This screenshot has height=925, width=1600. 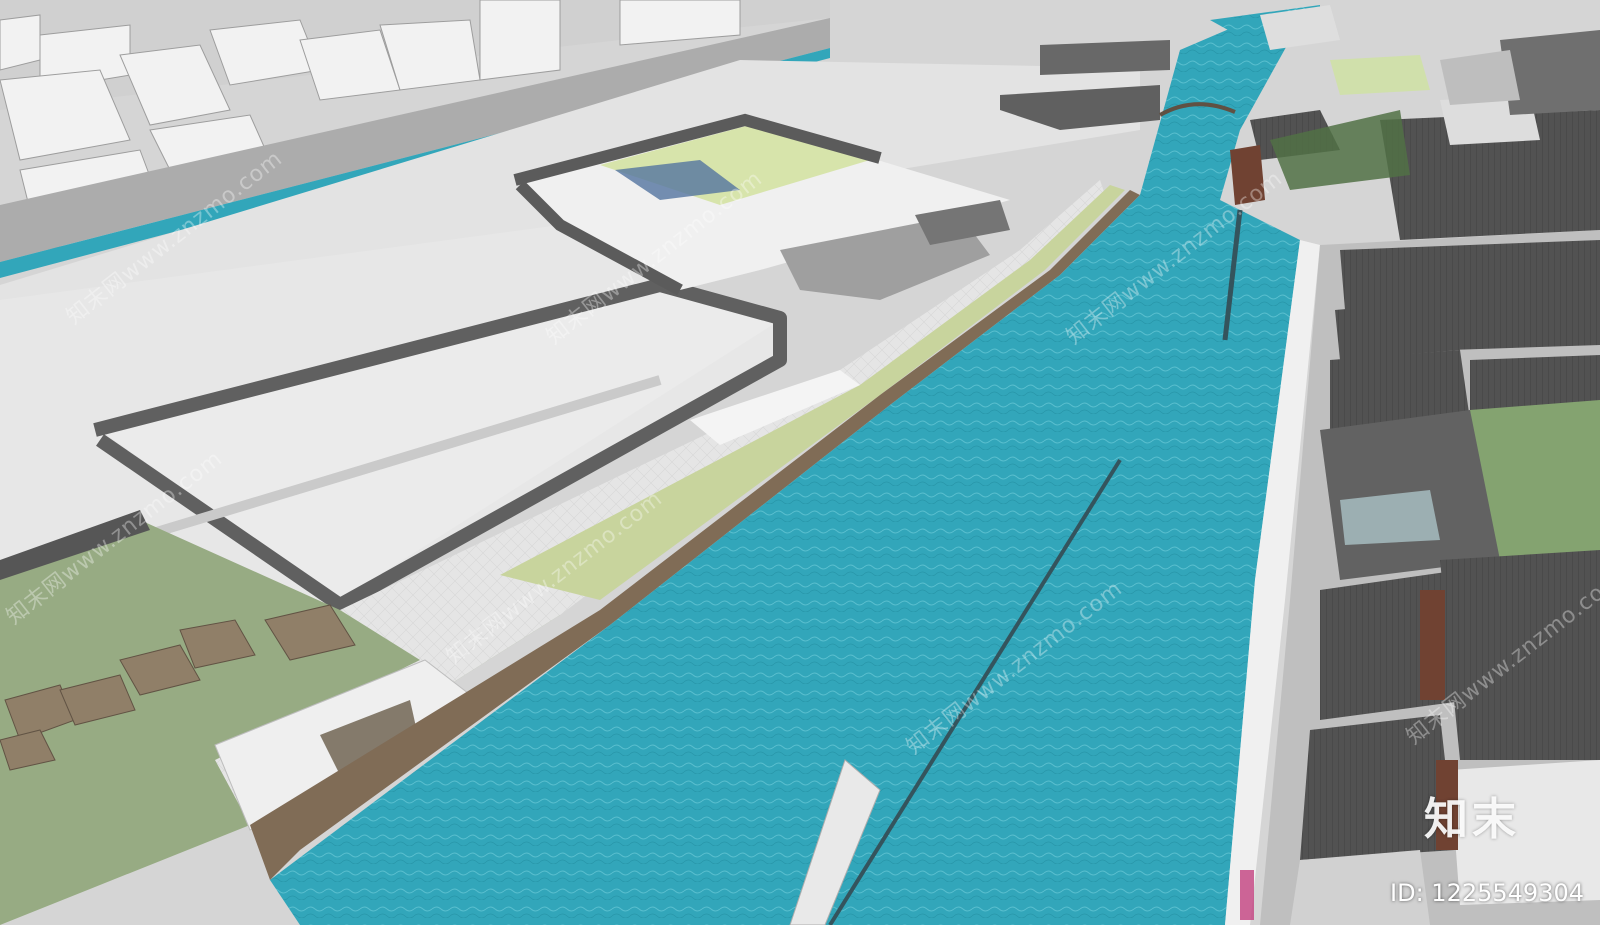 I want to click on watermark-logo: 知末, so click(x=1472, y=819).